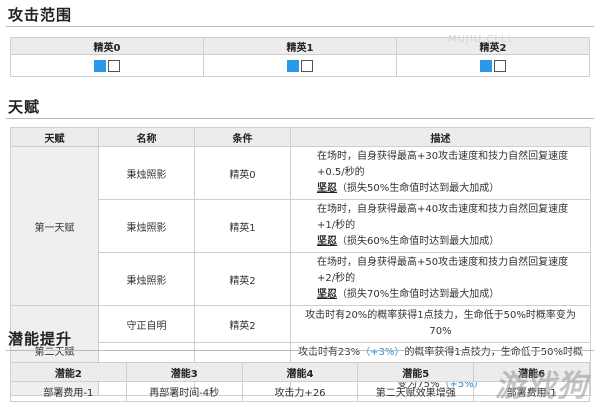  What do you see at coordinates (146, 324) in the screenshot?
I see `talent-name: 守正自明` at bounding box center [146, 324].